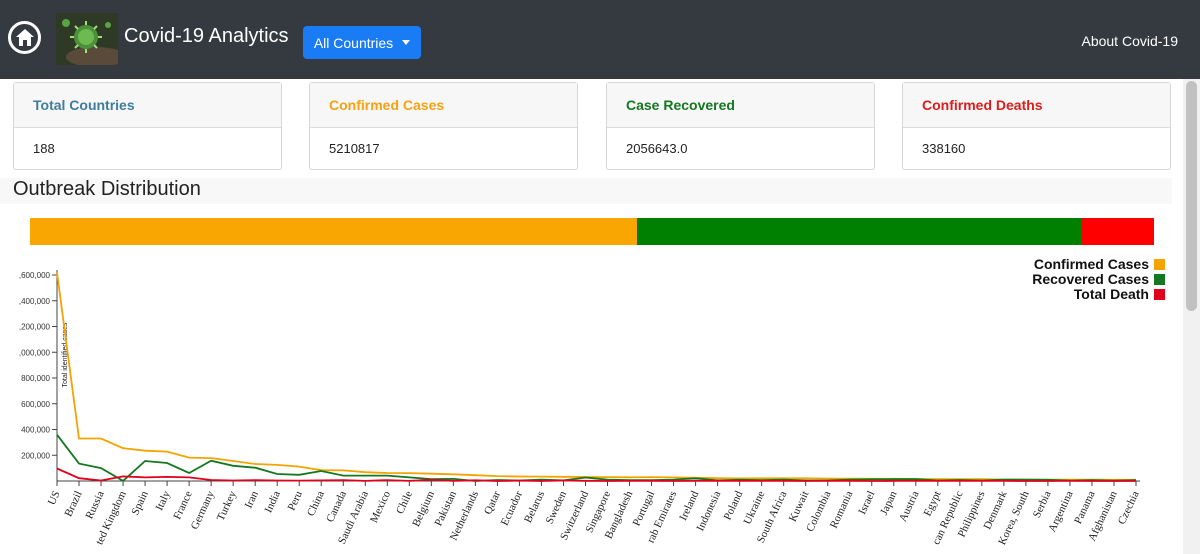 This screenshot has height=554, width=1200. Describe the element at coordinates (380, 507) in the screenshot. I see `x-tick-label: Mexico` at that location.